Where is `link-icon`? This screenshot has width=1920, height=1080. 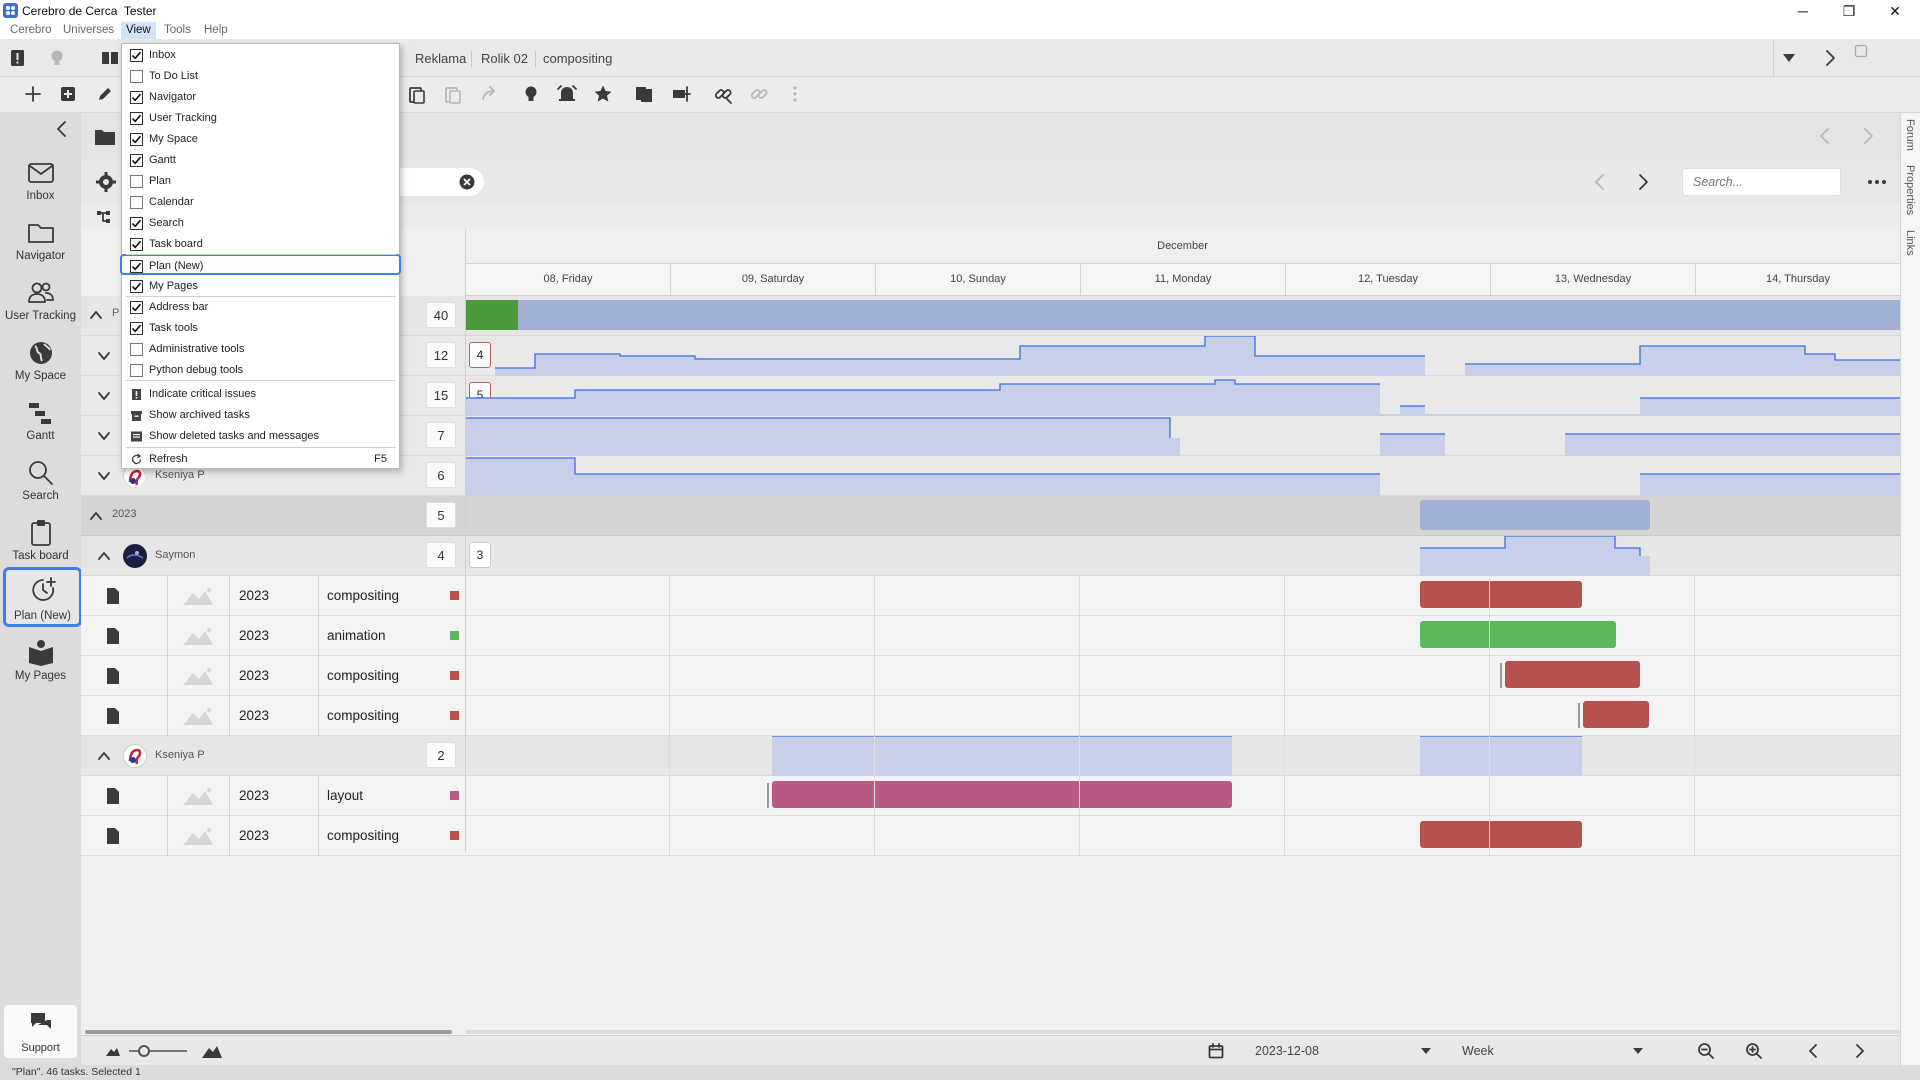
link-icon is located at coordinates (723, 94).